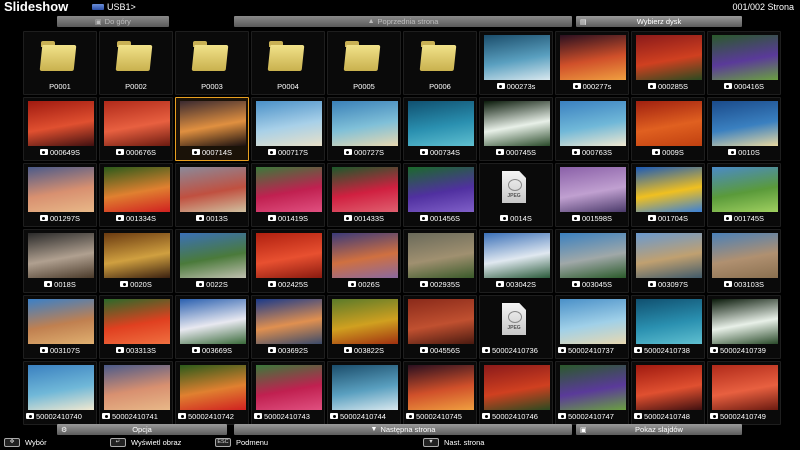 The height and width of the screenshot is (450, 800). What do you see at coordinates (592, 87) in the screenshot?
I see `item-caption: 000277s` at bounding box center [592, 87].